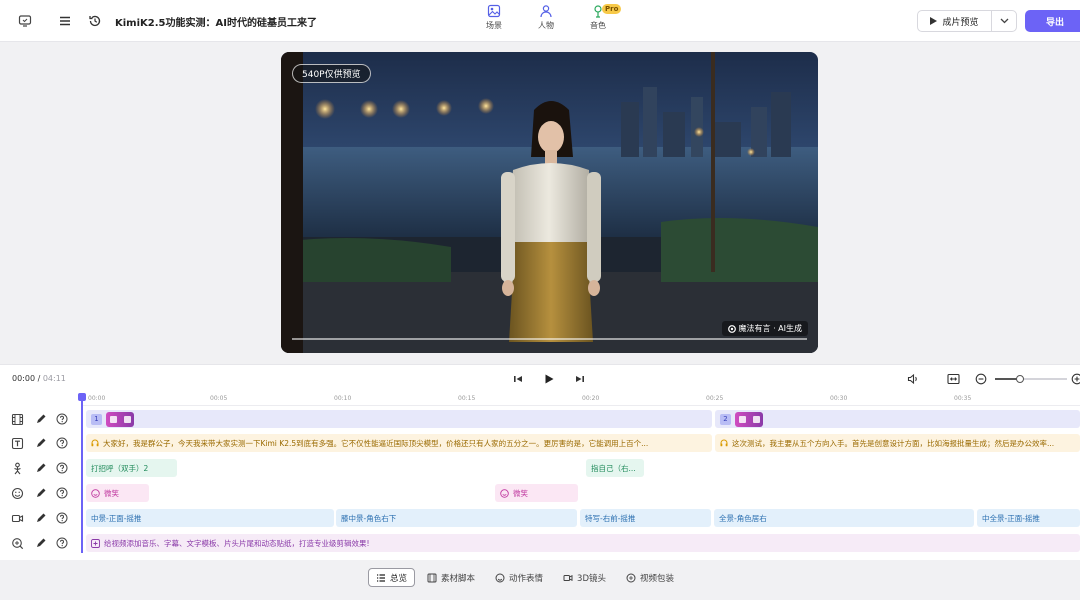 The width and height of the screenshot is (1080, 600). I want to click on nav-person-label: 人物, so click(546, 25).